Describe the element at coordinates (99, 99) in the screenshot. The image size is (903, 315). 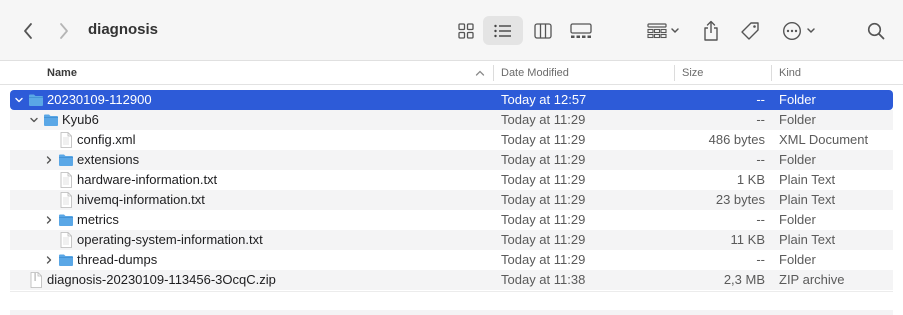
I see `file-name: 20230109-112900` at that location.